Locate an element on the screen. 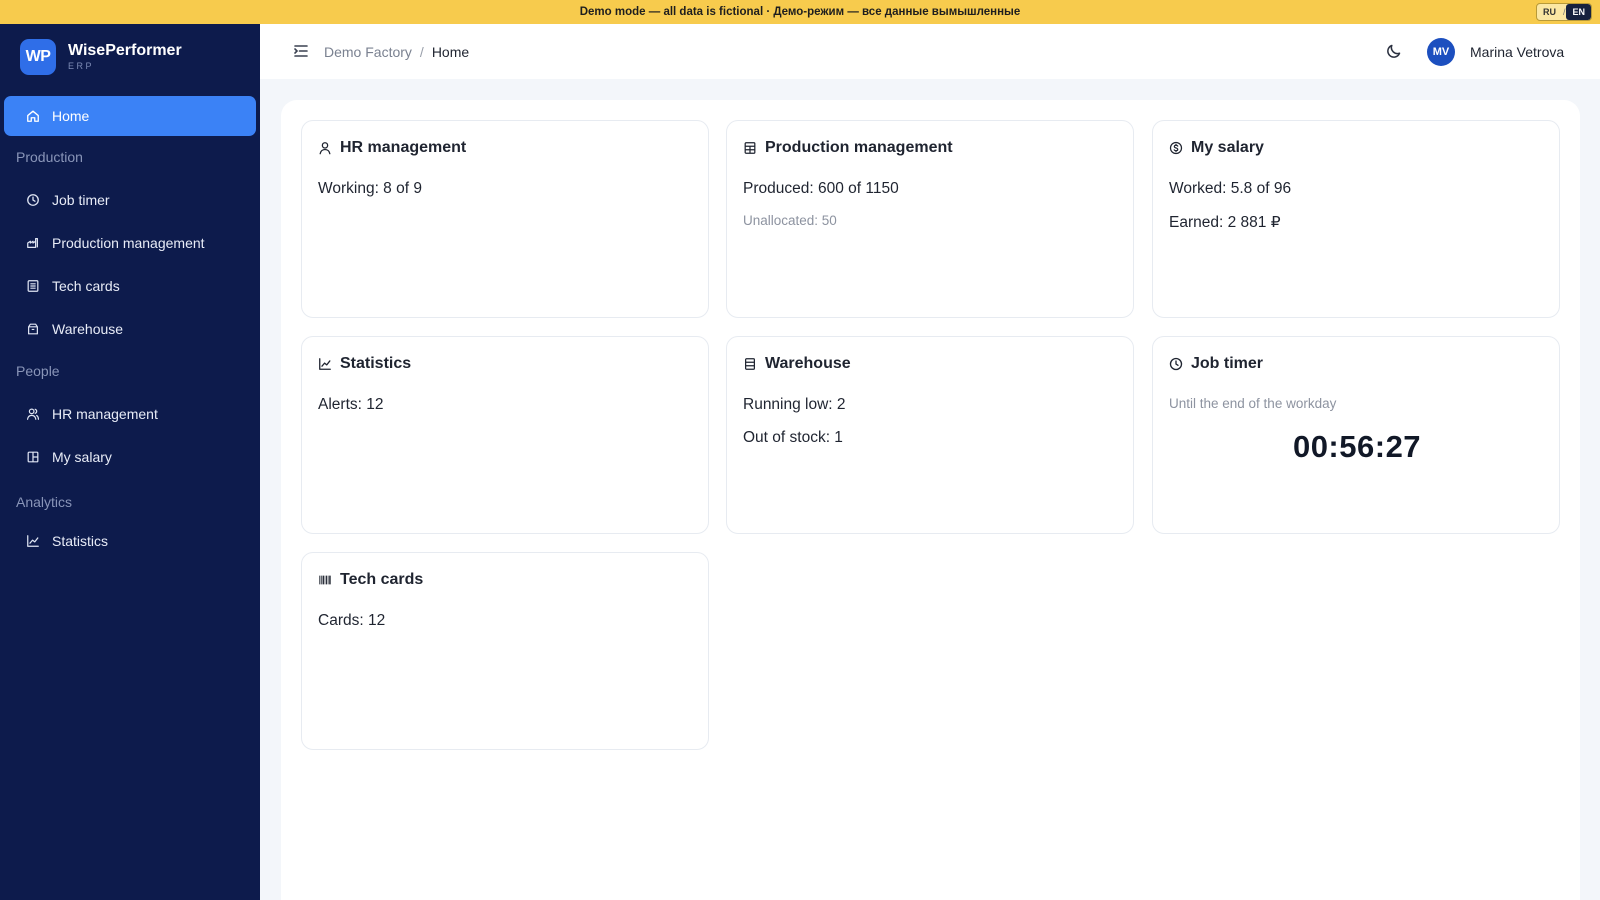  alerts-count: Alerts: 12 is located at coordinates (351, 404).